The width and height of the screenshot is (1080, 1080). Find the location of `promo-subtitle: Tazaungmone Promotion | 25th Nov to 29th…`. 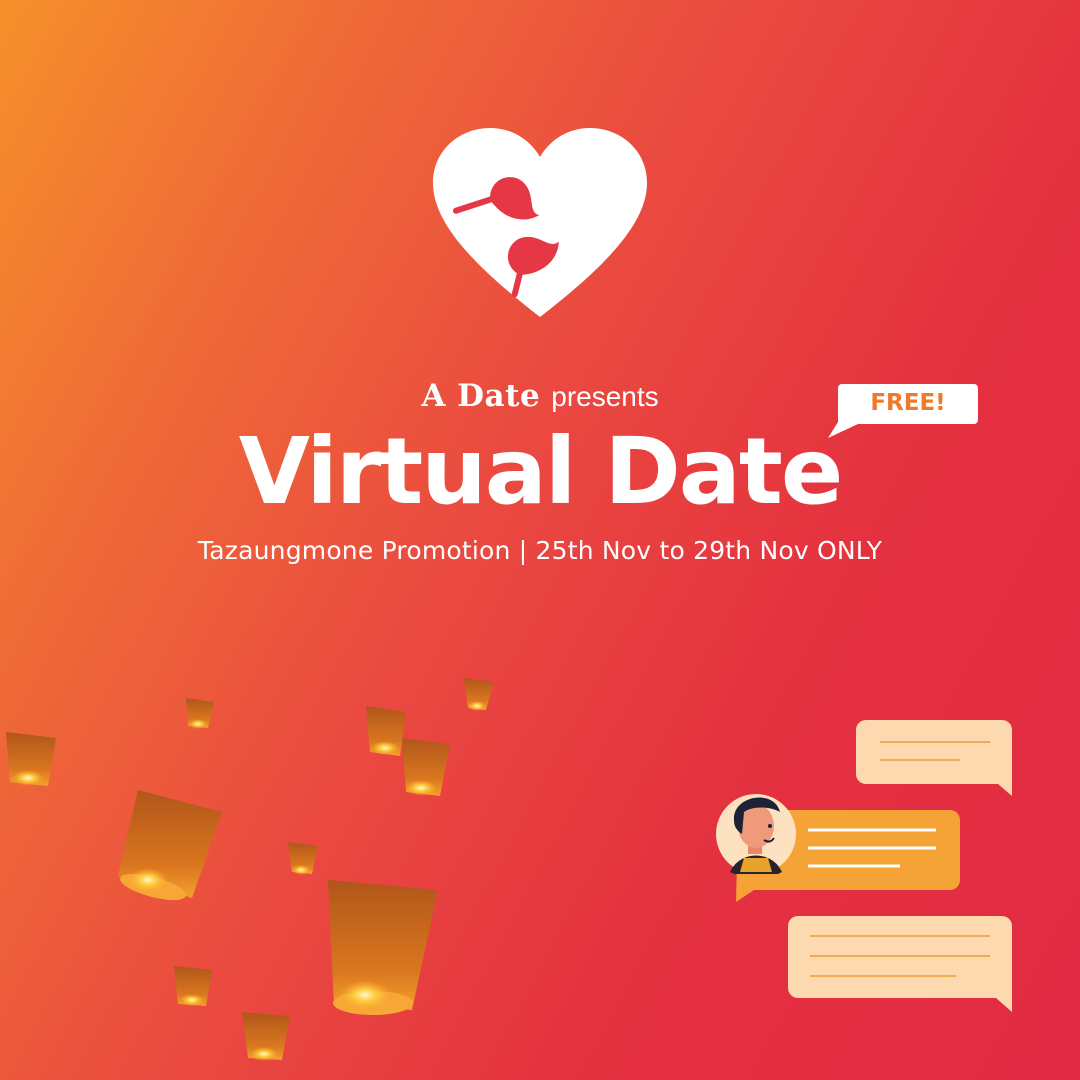

promo-subtitle: Tazaungmone Promotion | 25th Nov to 29th… is located at coordinates (540, 550).